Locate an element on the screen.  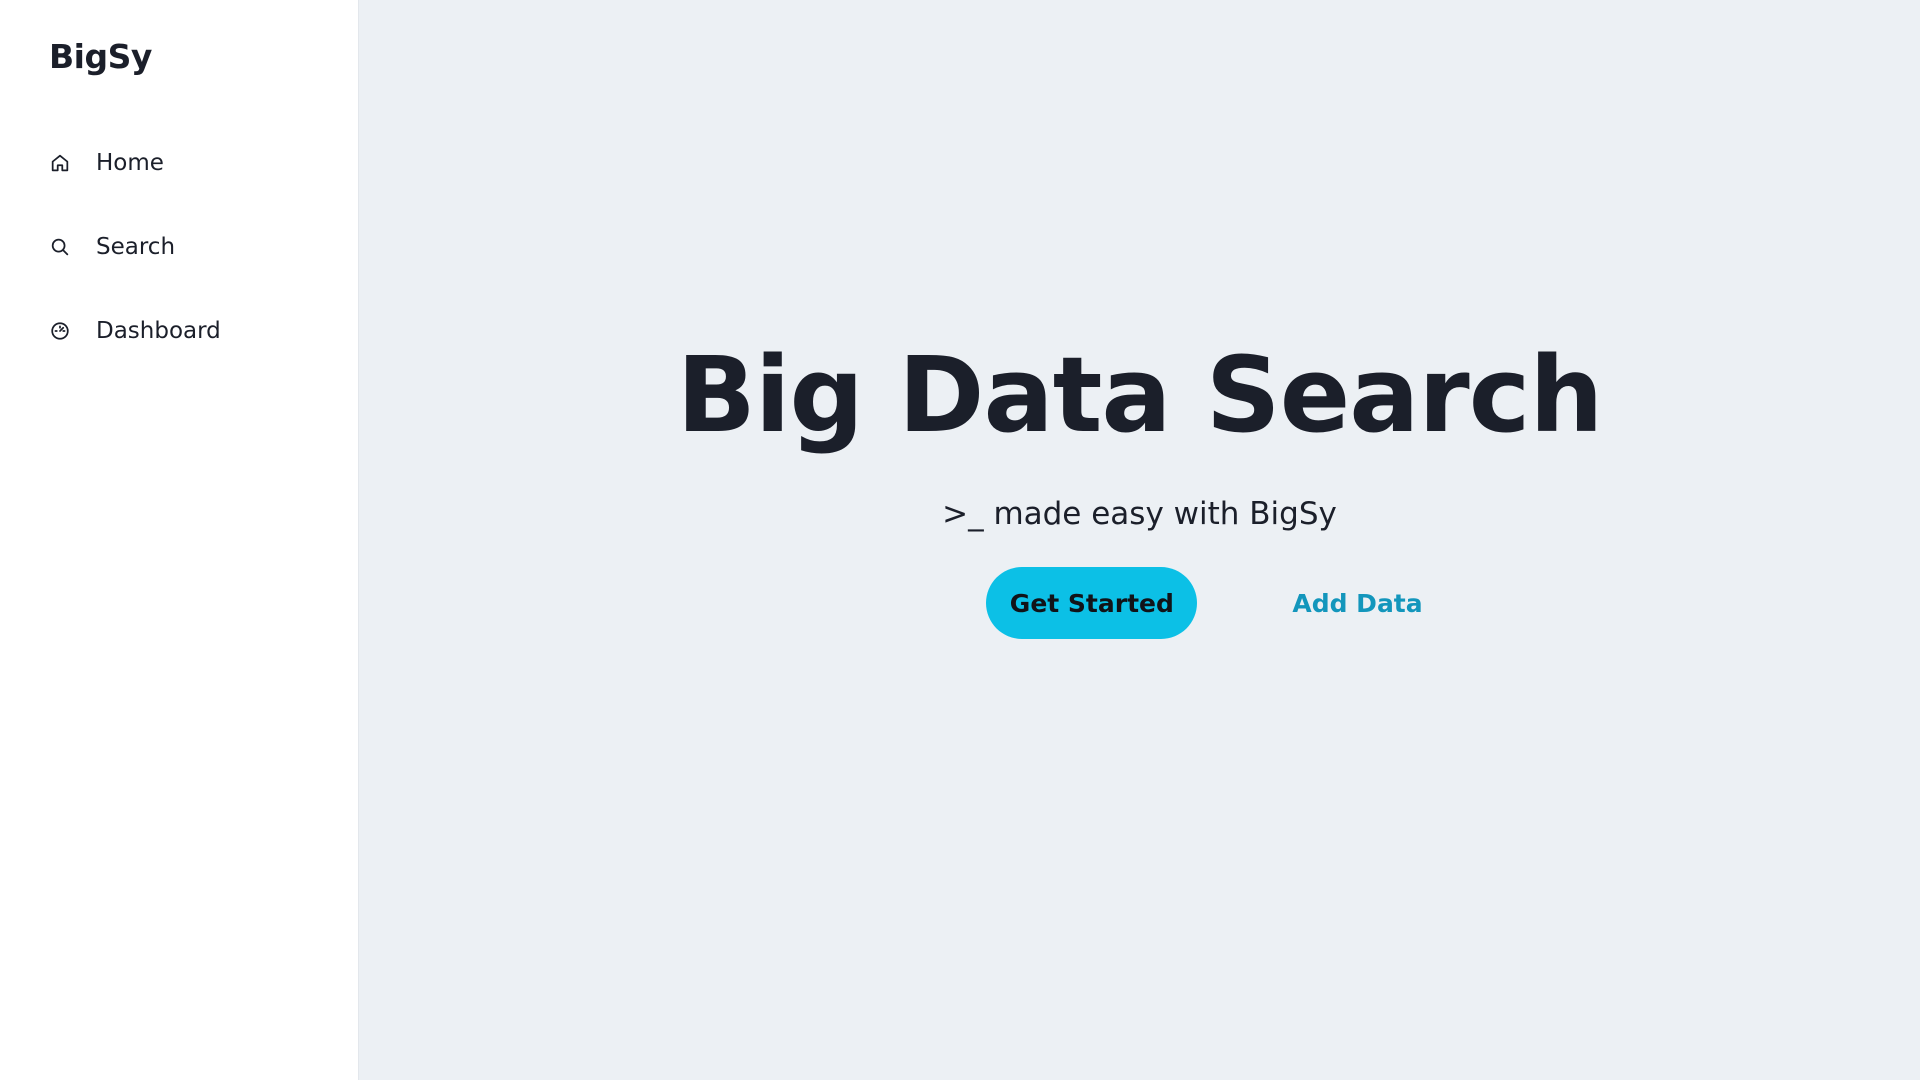
sidebar-item-search: Search is located at coordinates (111, 247).